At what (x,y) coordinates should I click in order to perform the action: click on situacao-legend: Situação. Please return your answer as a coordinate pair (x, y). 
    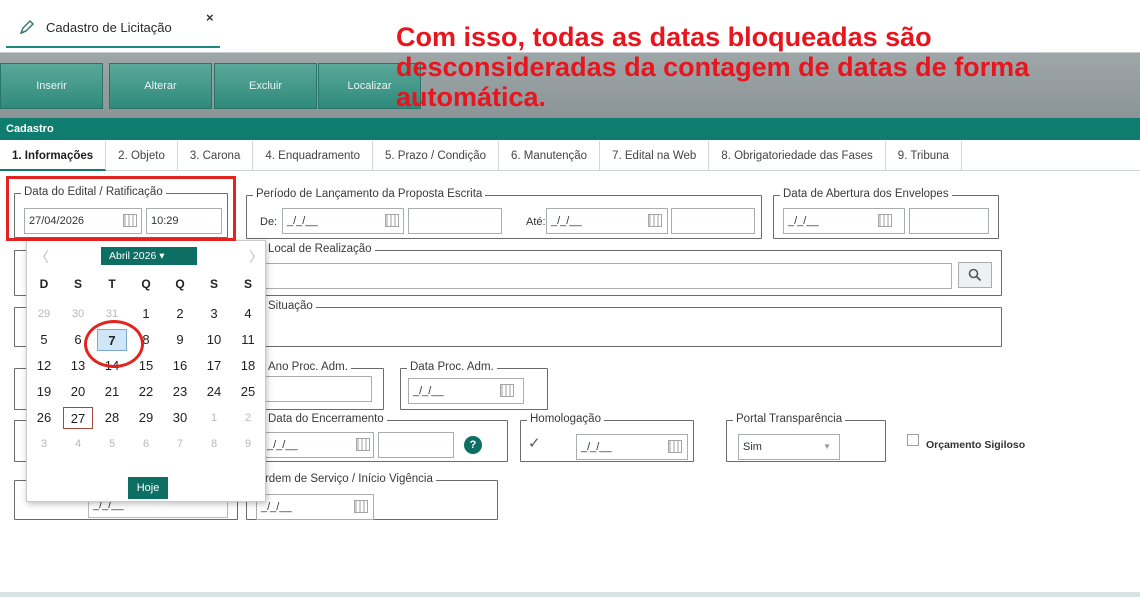
    Looking at the image, I should click on (290, 306).